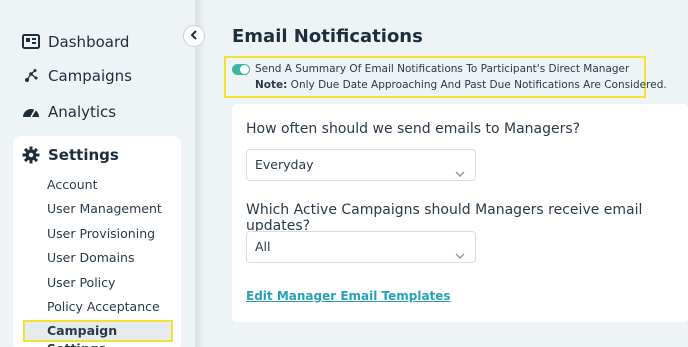 The height and width of the screenshot is (347, 688). What do you see at coordinates (271, 85) in the screenshot?
I see `note-label: Note:` at bounding box center [271, 85].